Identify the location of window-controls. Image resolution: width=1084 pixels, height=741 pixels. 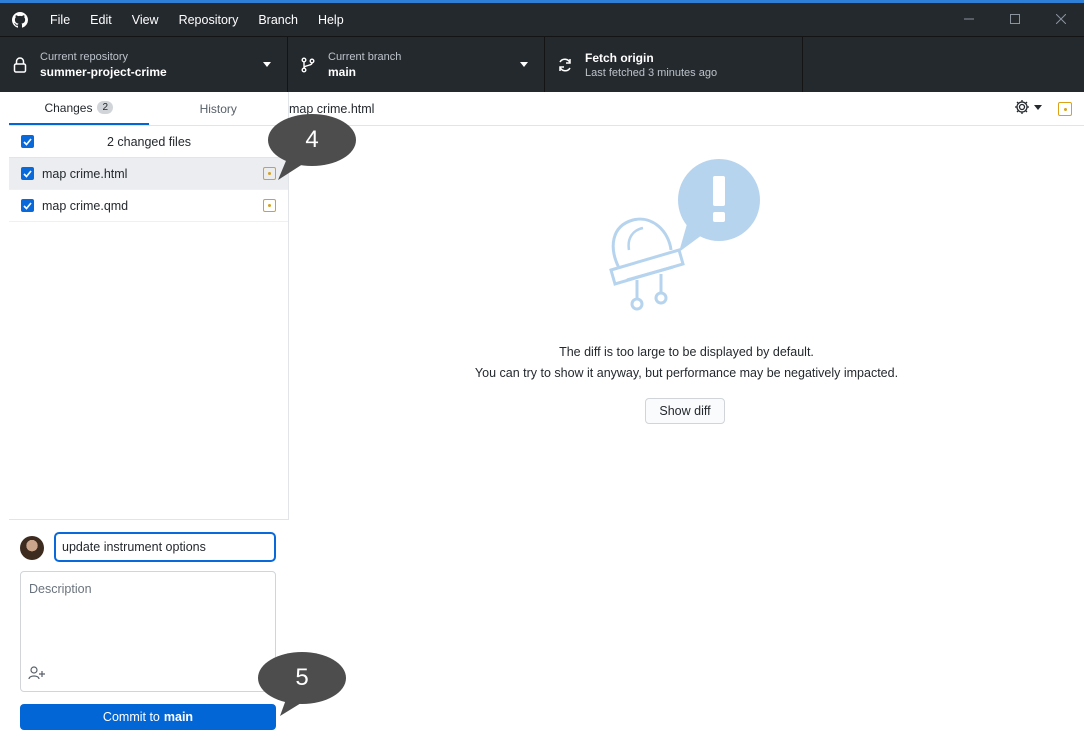
(1015, 19).